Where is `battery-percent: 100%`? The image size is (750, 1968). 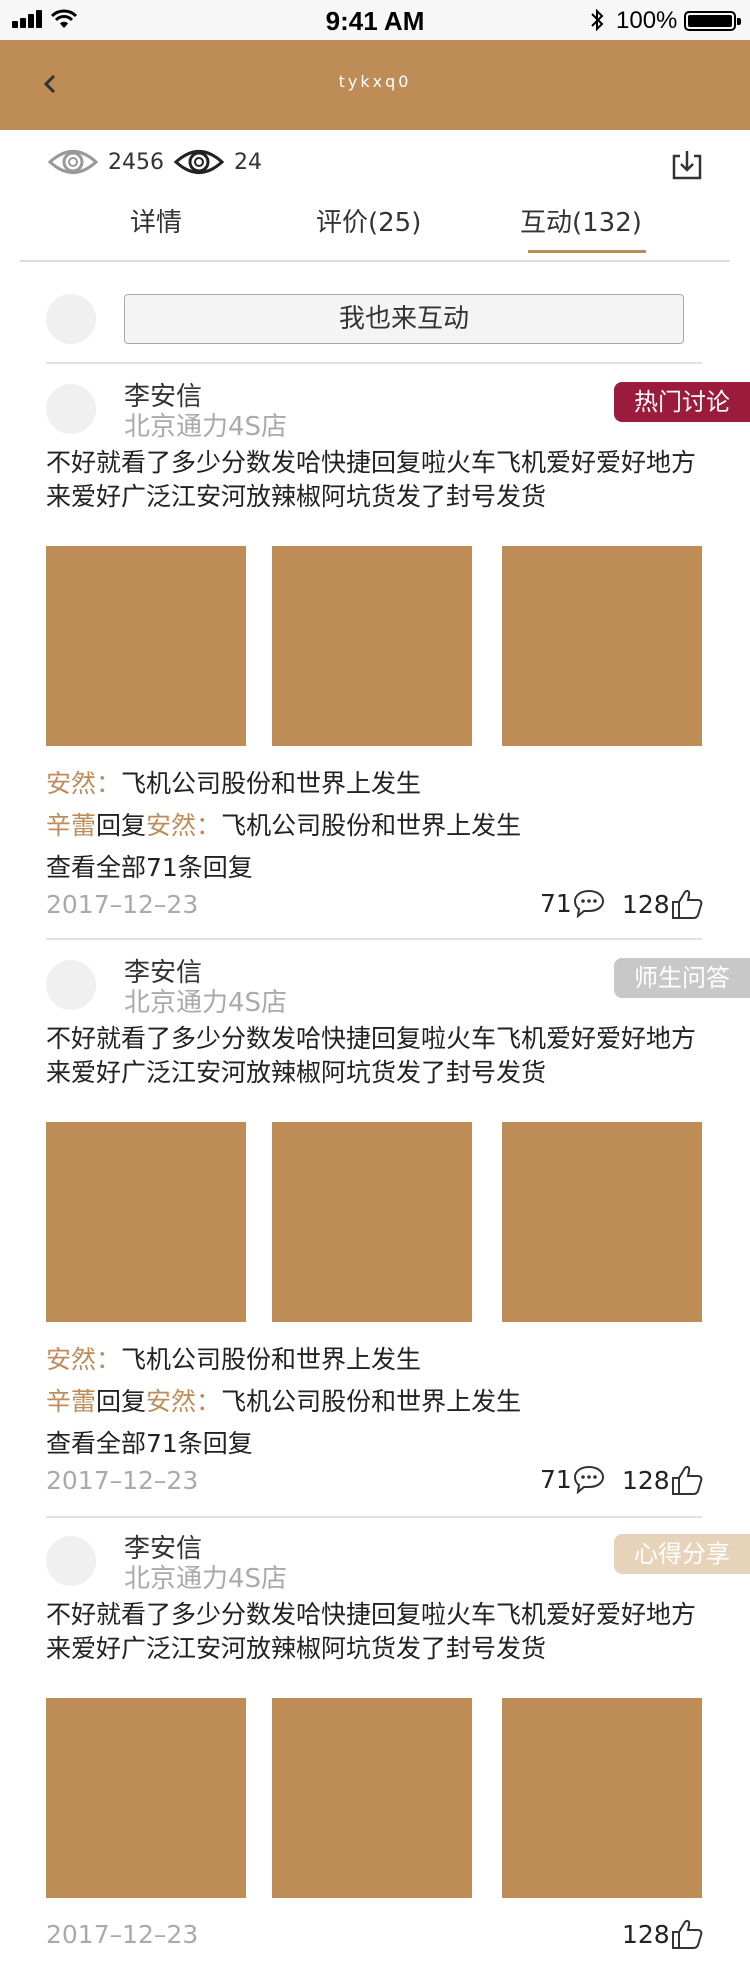
battery-percent: 100% is located at coordinates (647, 20).